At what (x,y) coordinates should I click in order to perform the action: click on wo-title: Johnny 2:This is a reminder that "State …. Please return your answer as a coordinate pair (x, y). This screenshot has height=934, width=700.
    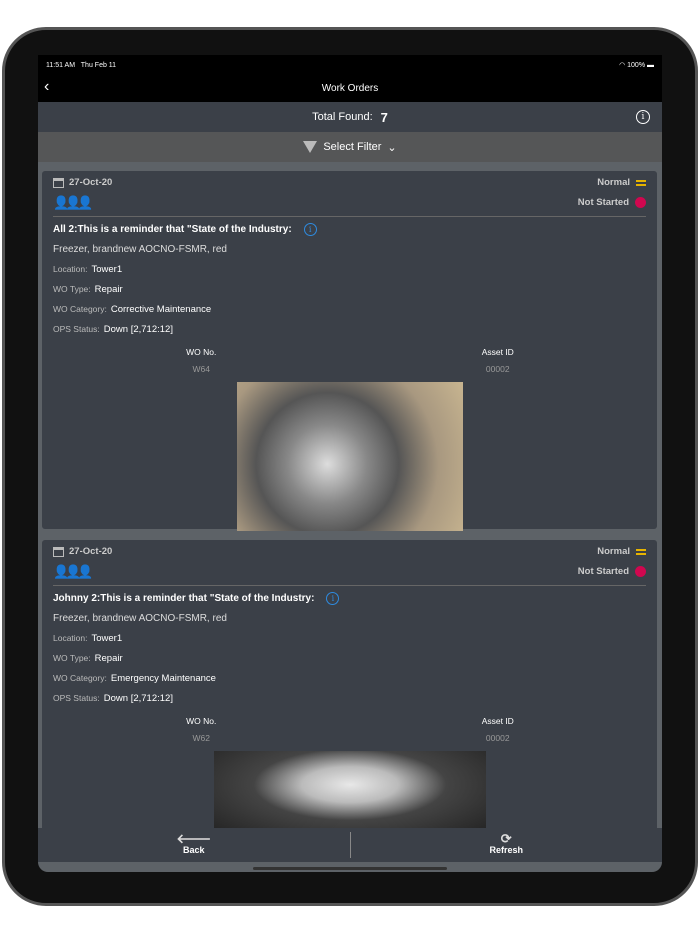
    Looking at the image, I should click on (184, 598).